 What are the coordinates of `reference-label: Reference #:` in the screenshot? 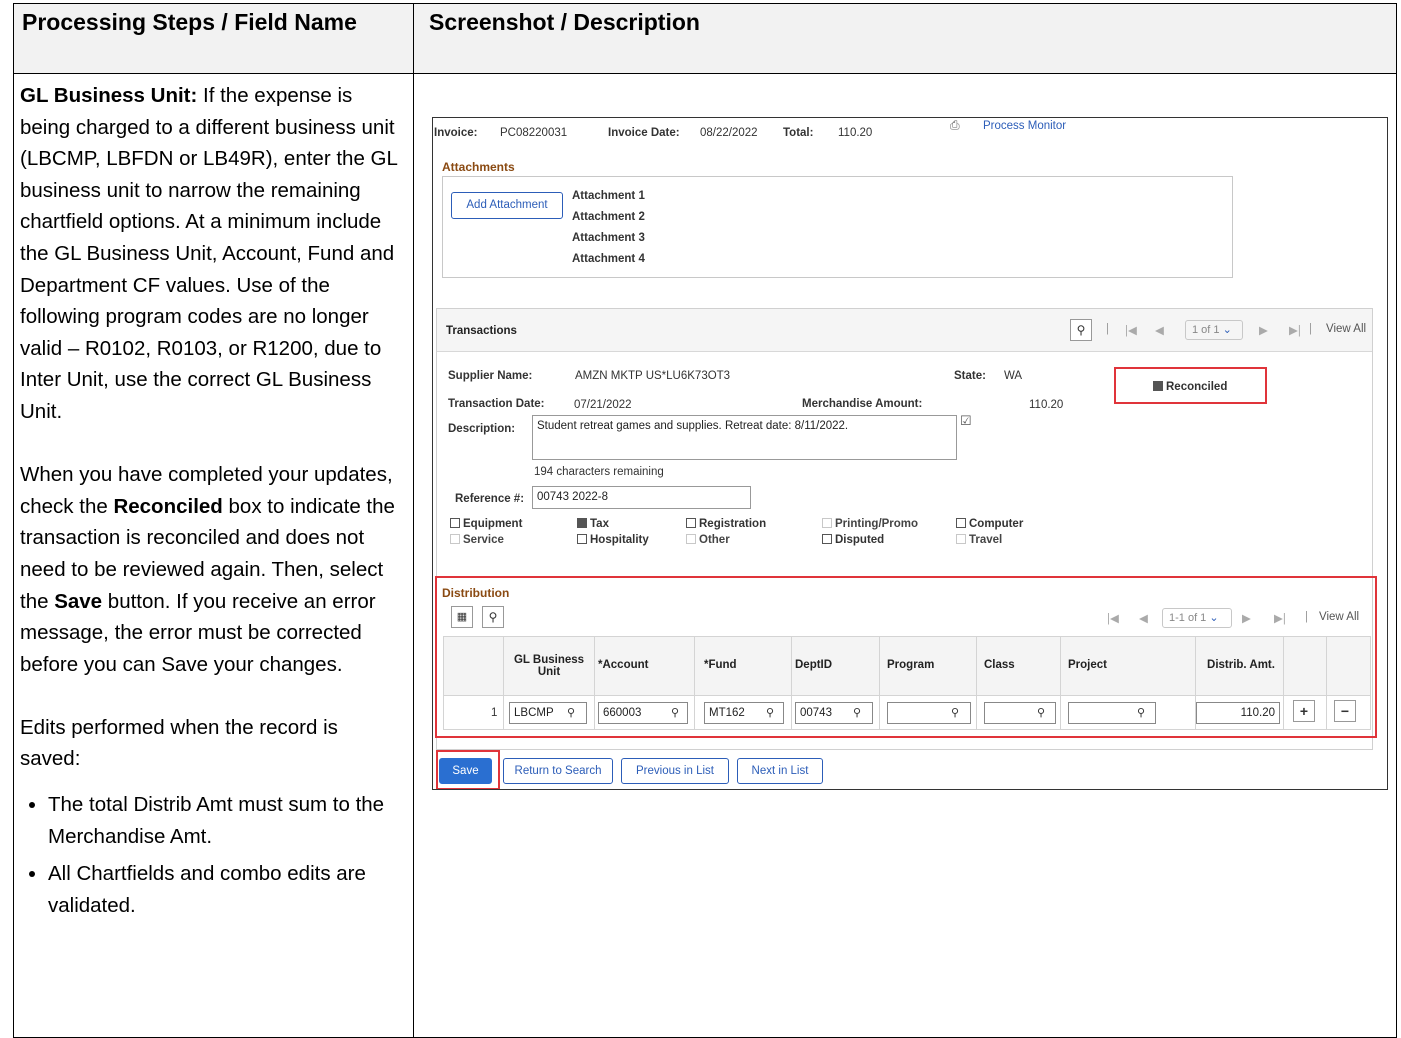 It's located at (490, 499).